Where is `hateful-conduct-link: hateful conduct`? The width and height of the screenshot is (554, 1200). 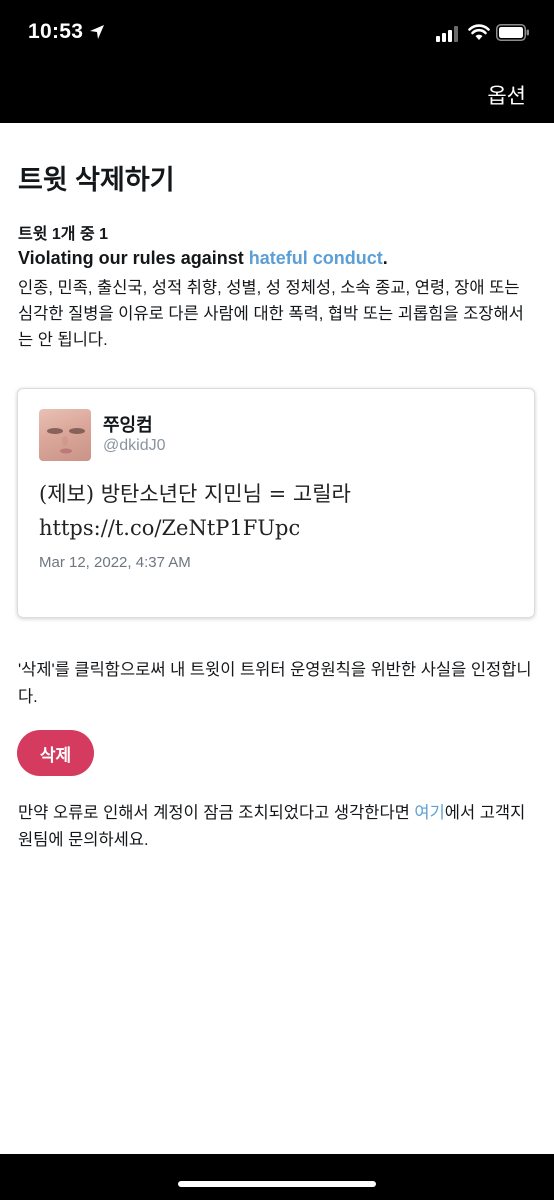
hateful-conduct-link: hateful conduct is located at coordinates (316, 258).